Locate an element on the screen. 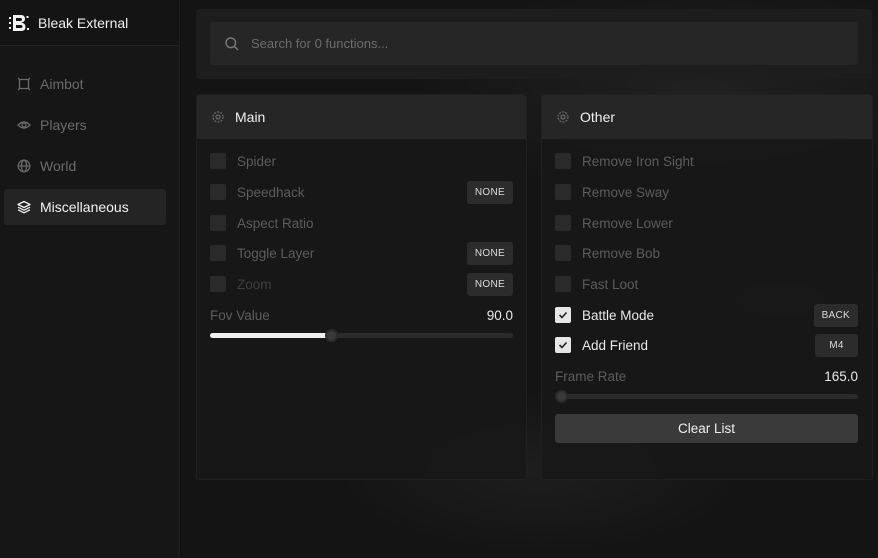 Image resolution: width=878 pixels, height=558 pixels. slider-value: 90.0 is located at coordinates (499, 315).